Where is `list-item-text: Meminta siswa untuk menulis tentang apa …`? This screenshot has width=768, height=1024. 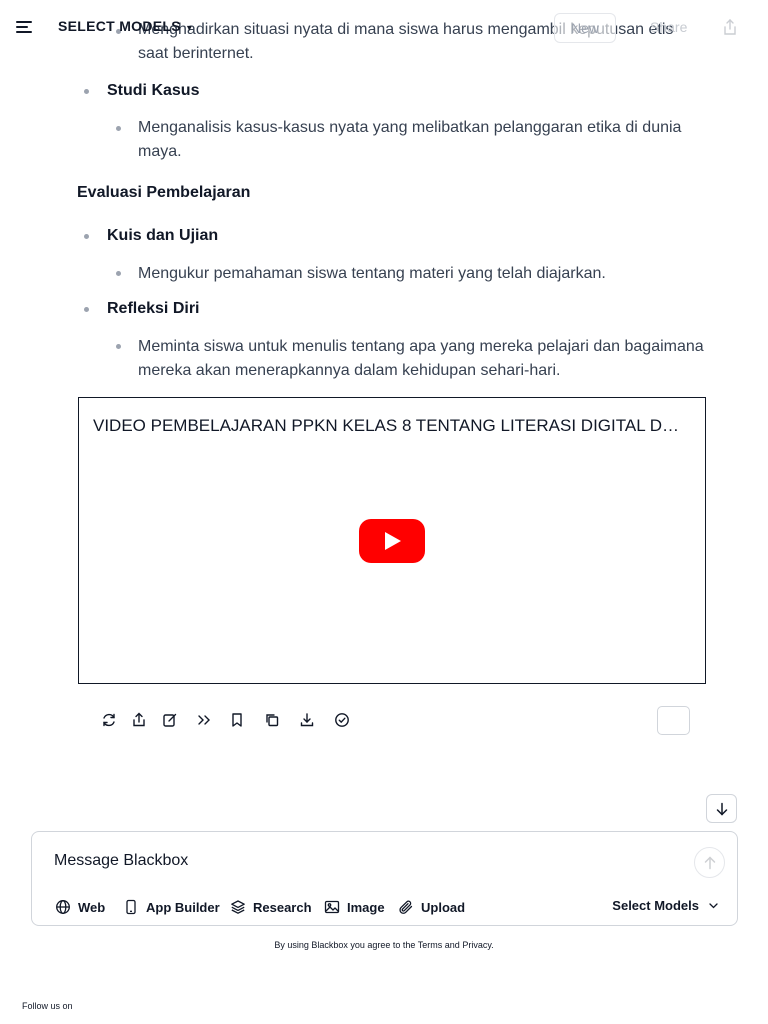 list-item-text: Meminta siswa untuk menulis tentang apa … is located at coordinates (421, 358).